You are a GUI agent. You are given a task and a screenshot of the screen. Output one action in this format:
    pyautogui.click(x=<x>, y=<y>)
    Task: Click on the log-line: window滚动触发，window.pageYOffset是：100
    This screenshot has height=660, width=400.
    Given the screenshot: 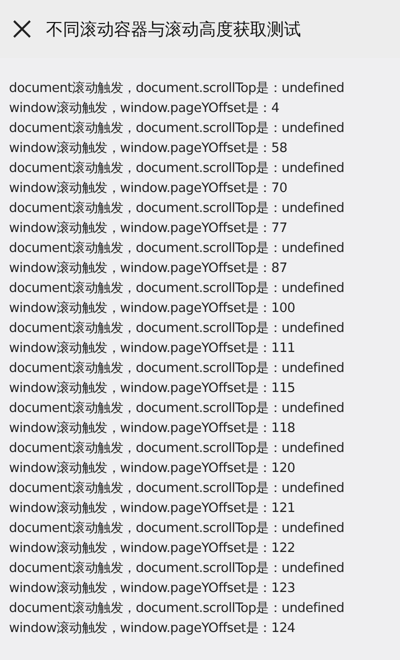 What is the action you would take?
    pyautogui.click(x=152, y=309)
    